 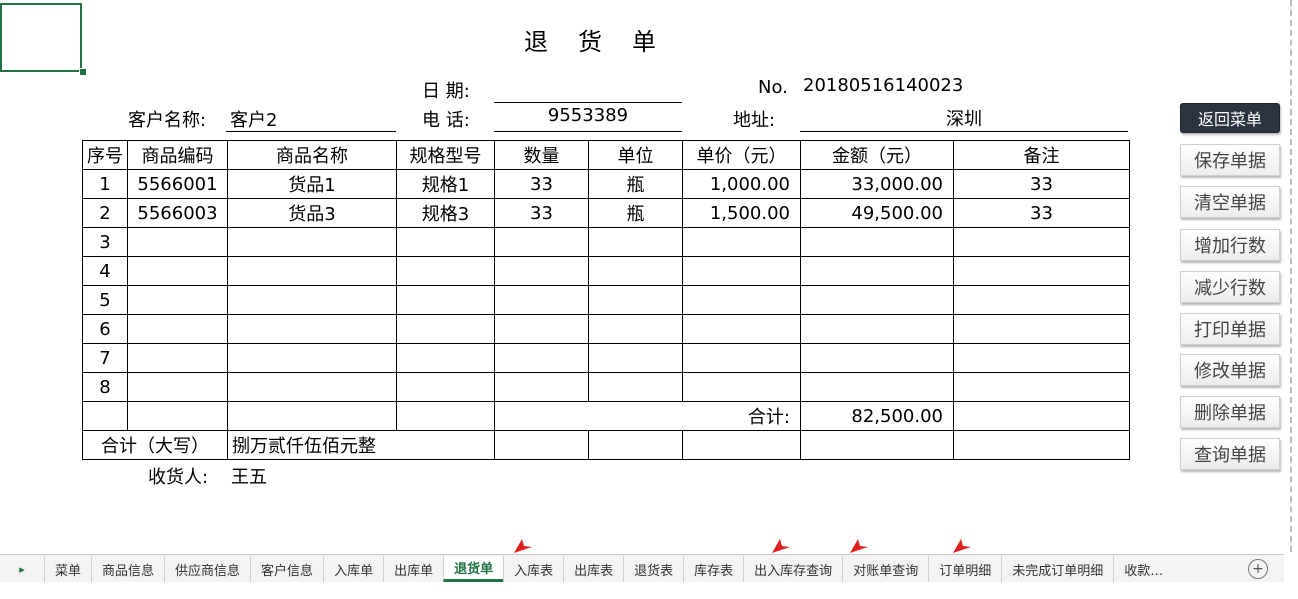 What do you see at coordinates (792, 569) in the screenshot?
I see `tab-inventory-query: 出入库存查询` at bounding box center [792, 569].